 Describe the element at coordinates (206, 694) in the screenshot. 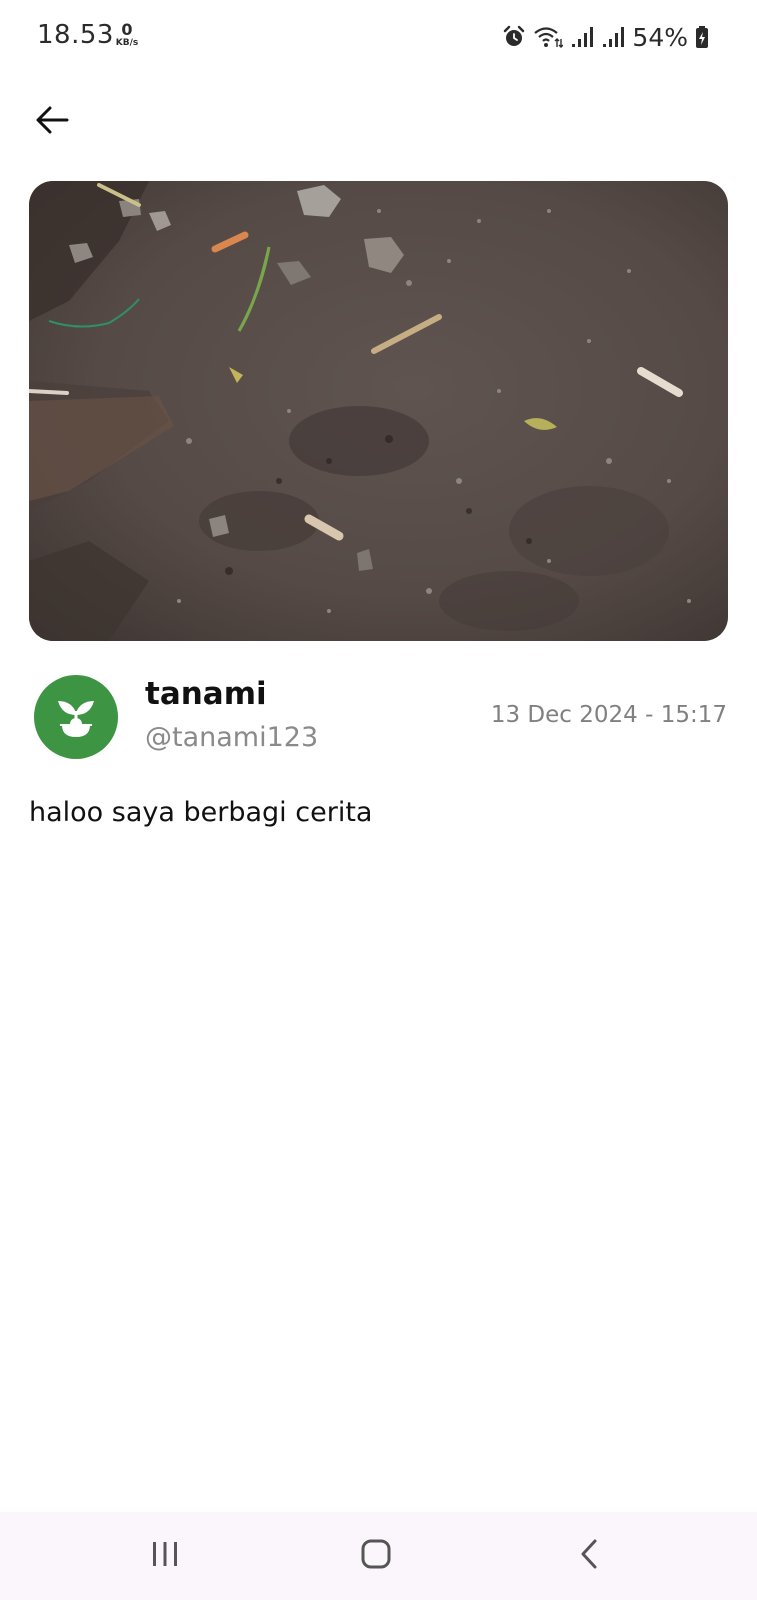

I see `author-name: tanami` at that location.